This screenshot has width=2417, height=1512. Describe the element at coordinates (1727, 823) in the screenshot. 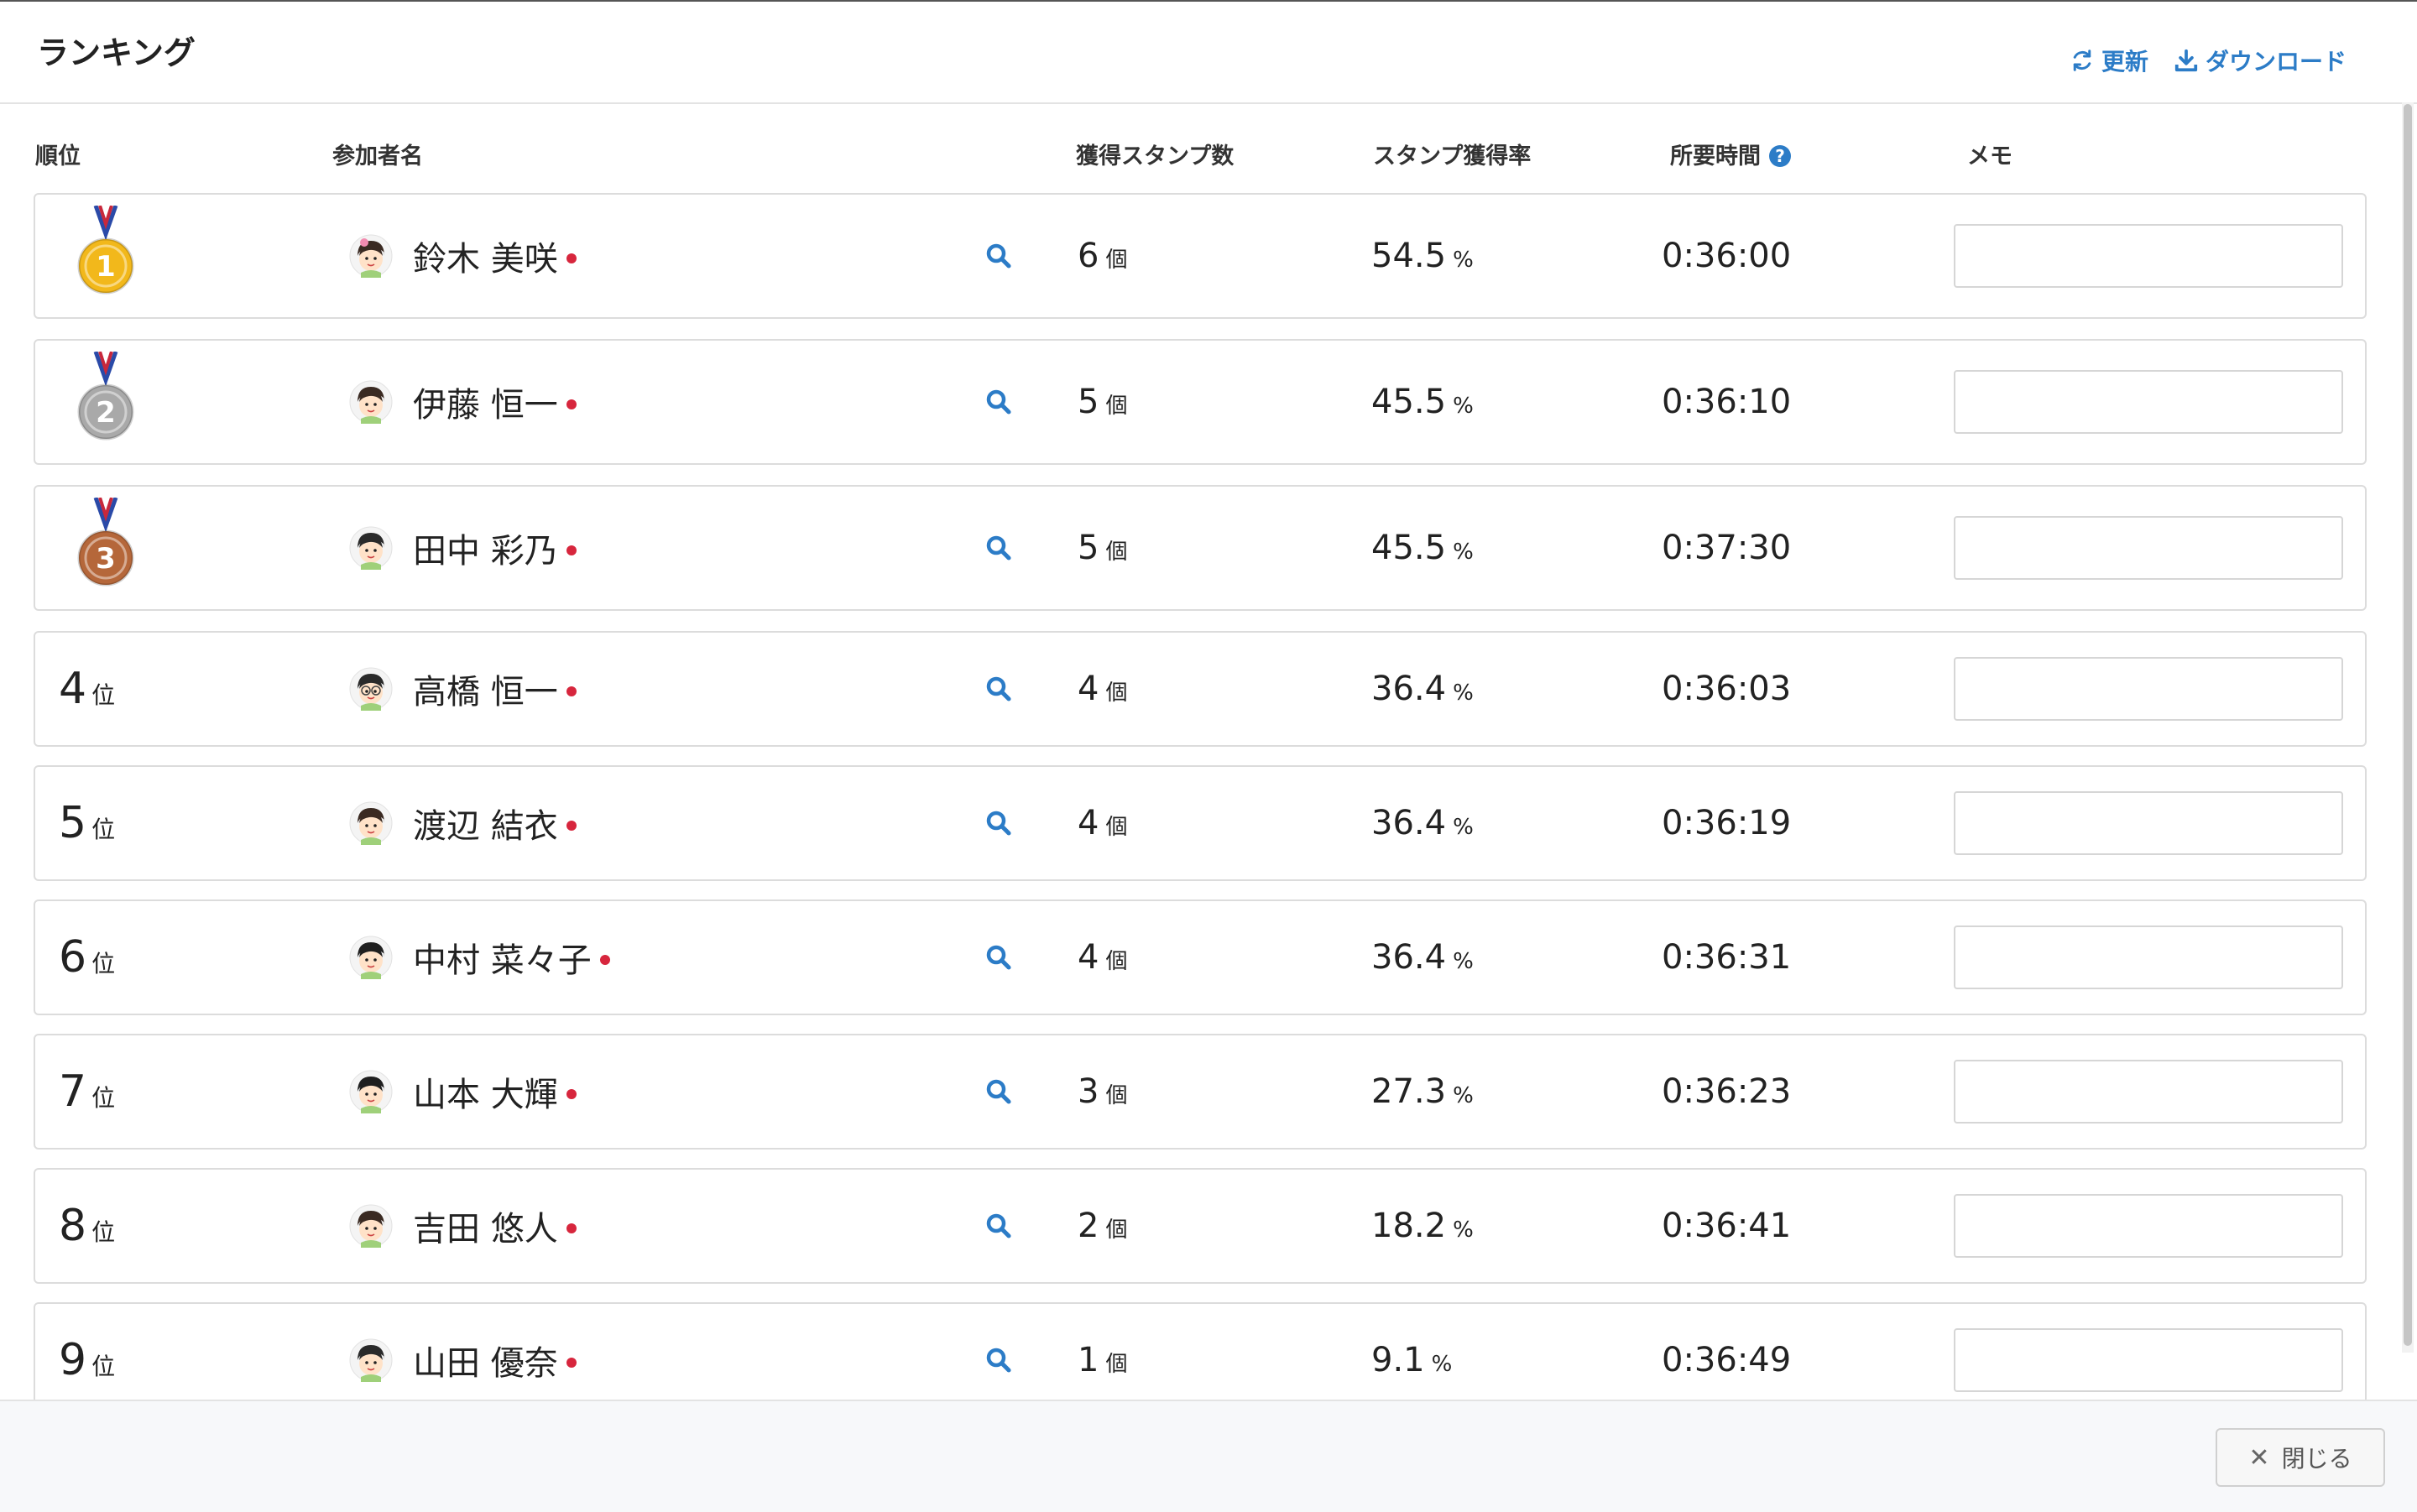

I see `elapsed-time: 0:36:19` at that location.